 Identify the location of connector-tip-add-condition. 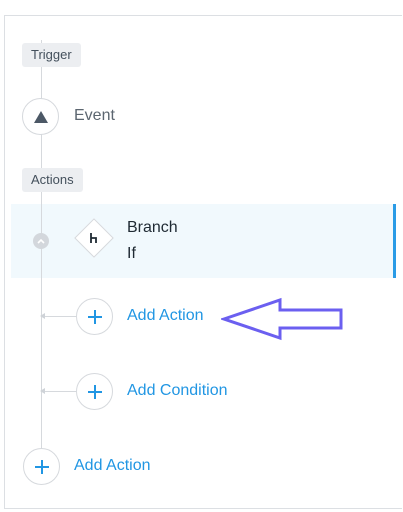
(42, 391).